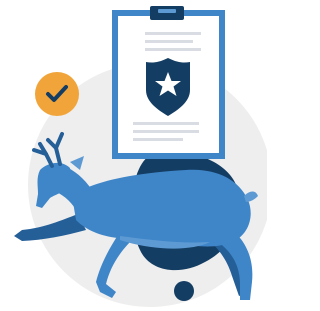 This screenshot has width=320, height=311. I want to click on check-badge-icon, so click(57, 94).